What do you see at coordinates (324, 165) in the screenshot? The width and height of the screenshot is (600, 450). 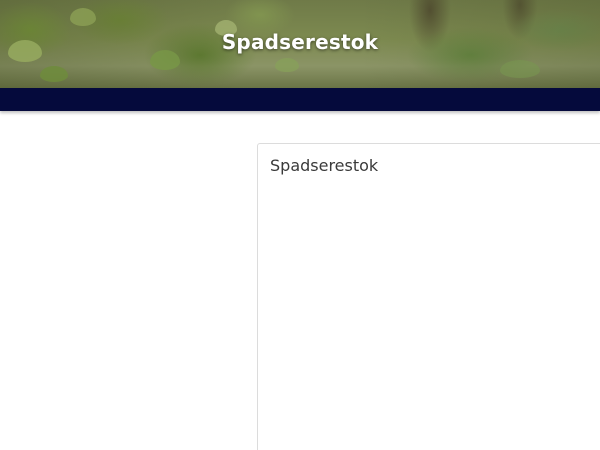 I see `card-title: Spadserestok` at bounding box center [324, 165].